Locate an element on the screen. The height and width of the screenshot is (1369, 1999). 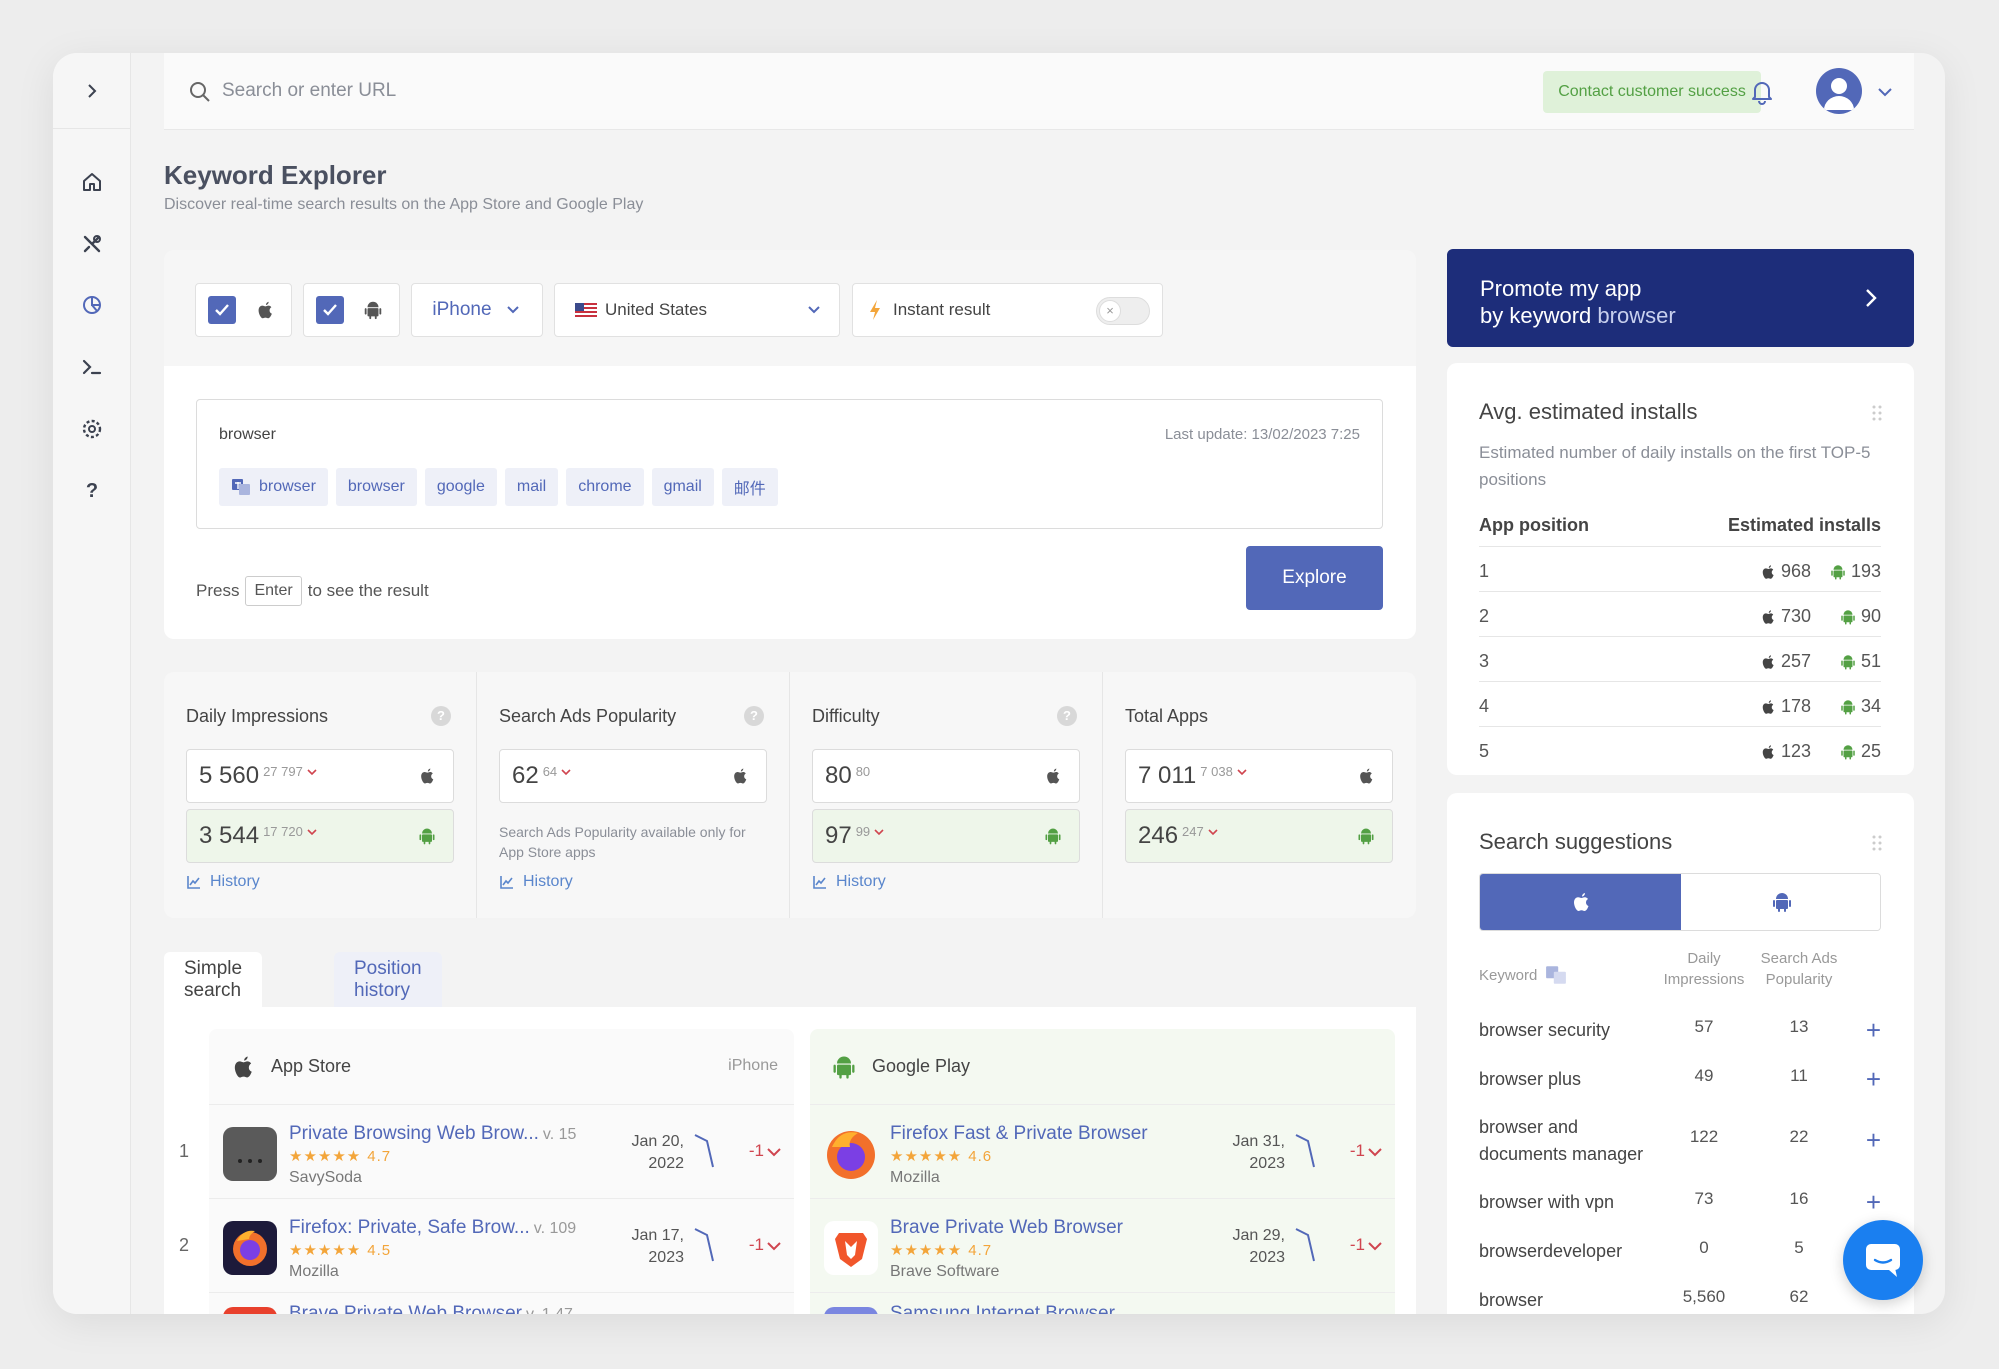
googleplay-header: Google Play is located at coordinates (1102, 1067).